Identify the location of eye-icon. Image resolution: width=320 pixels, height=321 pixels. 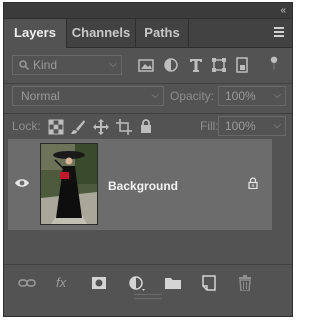
(22, 183).